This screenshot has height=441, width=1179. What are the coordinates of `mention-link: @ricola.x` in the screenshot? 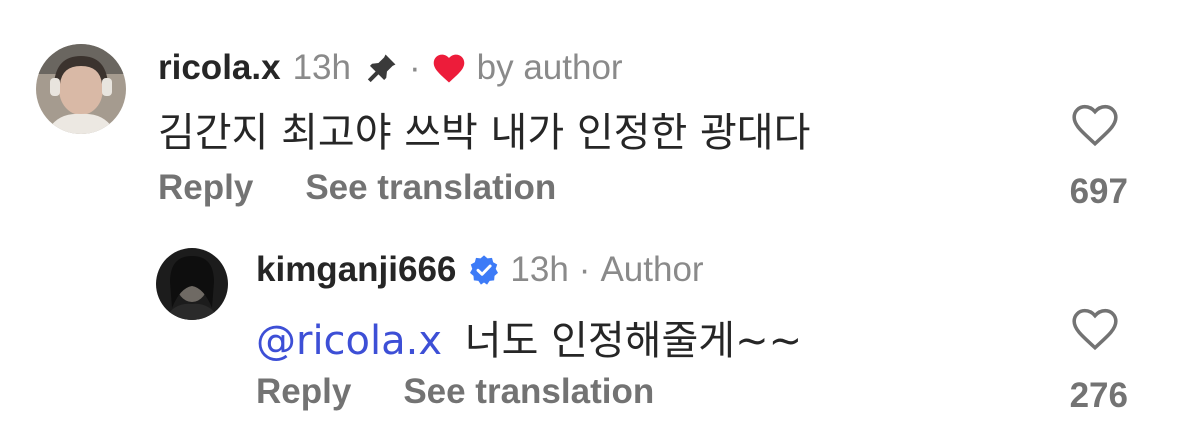 It's located at (349, 341).